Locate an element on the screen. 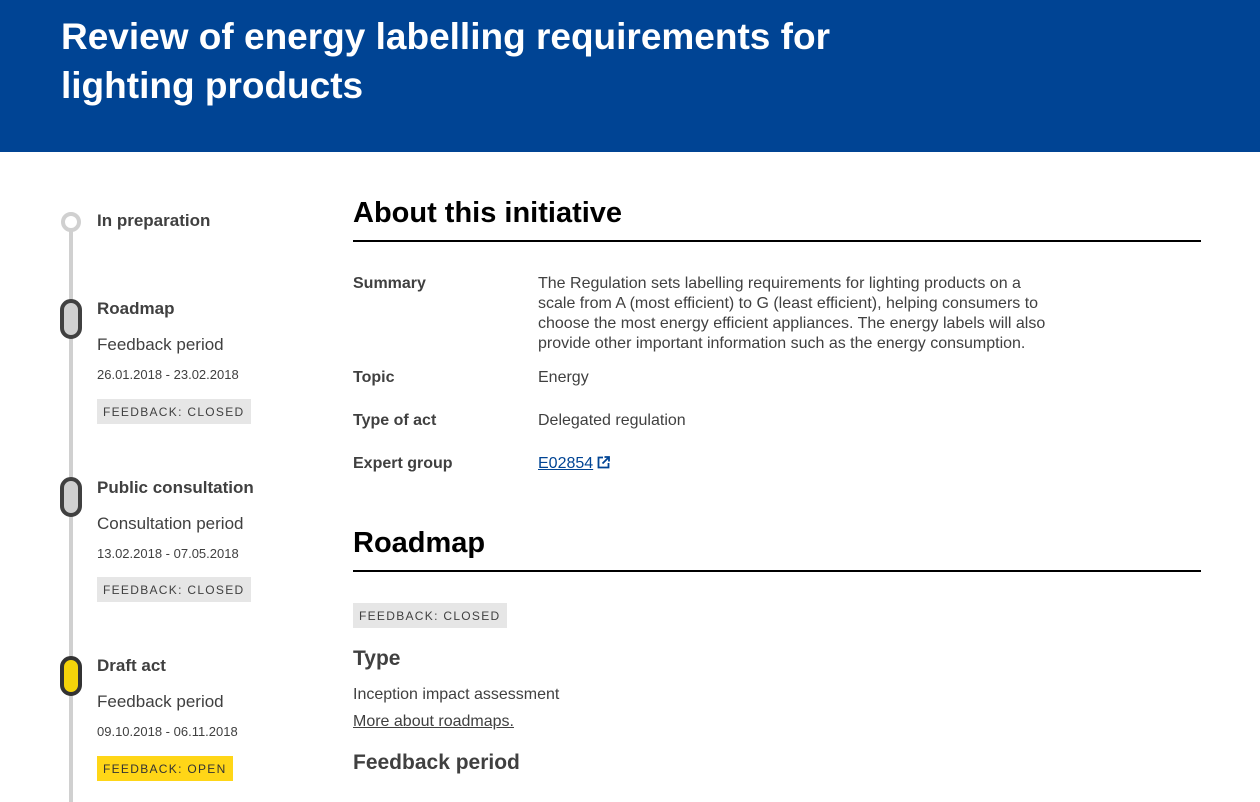 This screenshot has height=802, width=1260. roadmap-status-badge: FEEDBACK: CLOSED is located at coordinates (430, 615).